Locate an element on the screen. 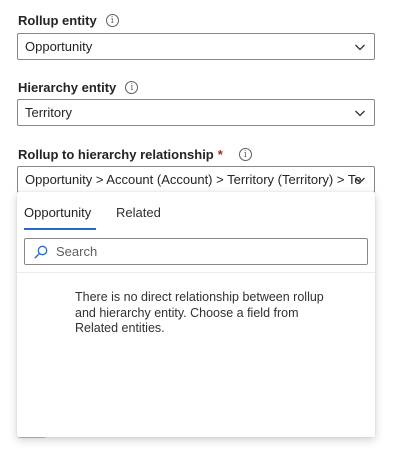 The height and width of the screenshot is (453, 400). search-field is located at coordinates (196, 251).